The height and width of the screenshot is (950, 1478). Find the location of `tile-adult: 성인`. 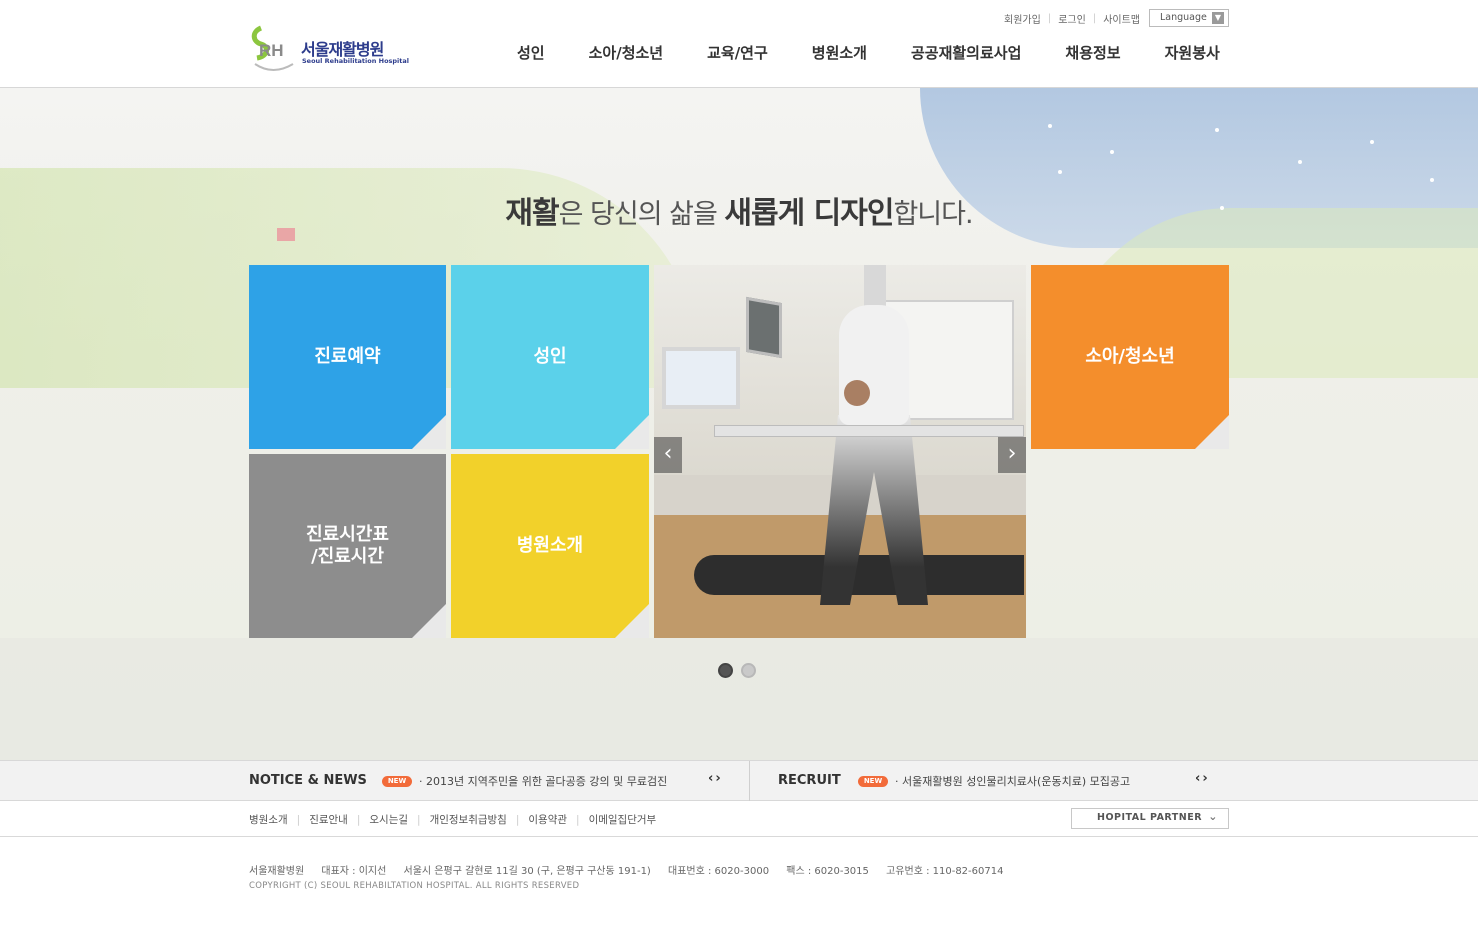

tile-adult: 성인 is located at coordinates (550, 357).